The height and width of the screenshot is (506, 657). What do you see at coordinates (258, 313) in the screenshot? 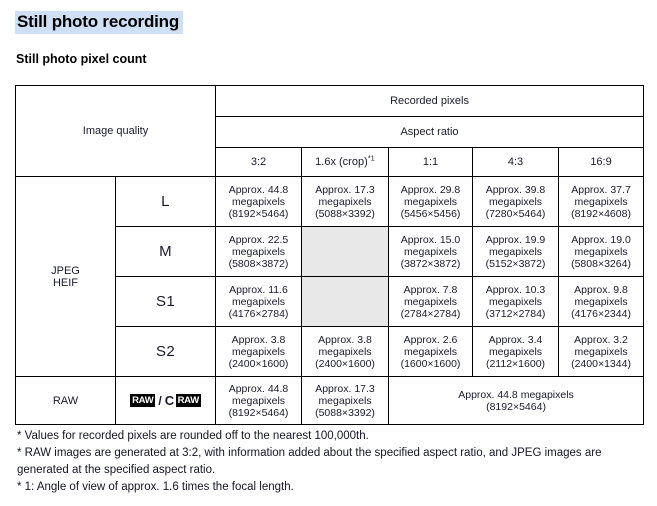
I see `mp-dims: (4176×2784)` at bounding box center [258, 313].